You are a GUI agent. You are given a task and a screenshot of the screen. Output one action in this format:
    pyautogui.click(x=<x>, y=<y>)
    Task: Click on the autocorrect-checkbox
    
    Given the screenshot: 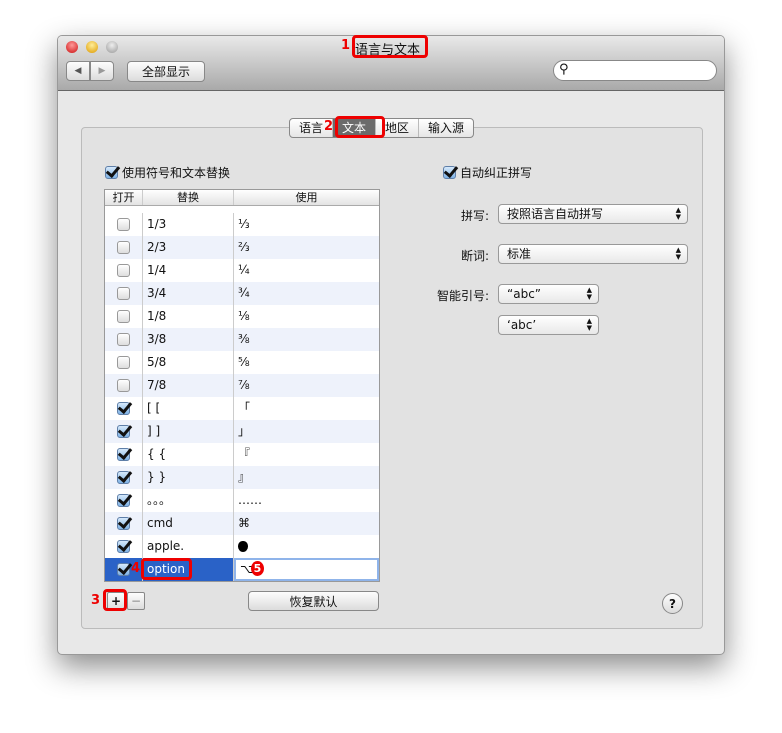 What is the action you would take?
    pyautogui.click(x=449, y=172)
    